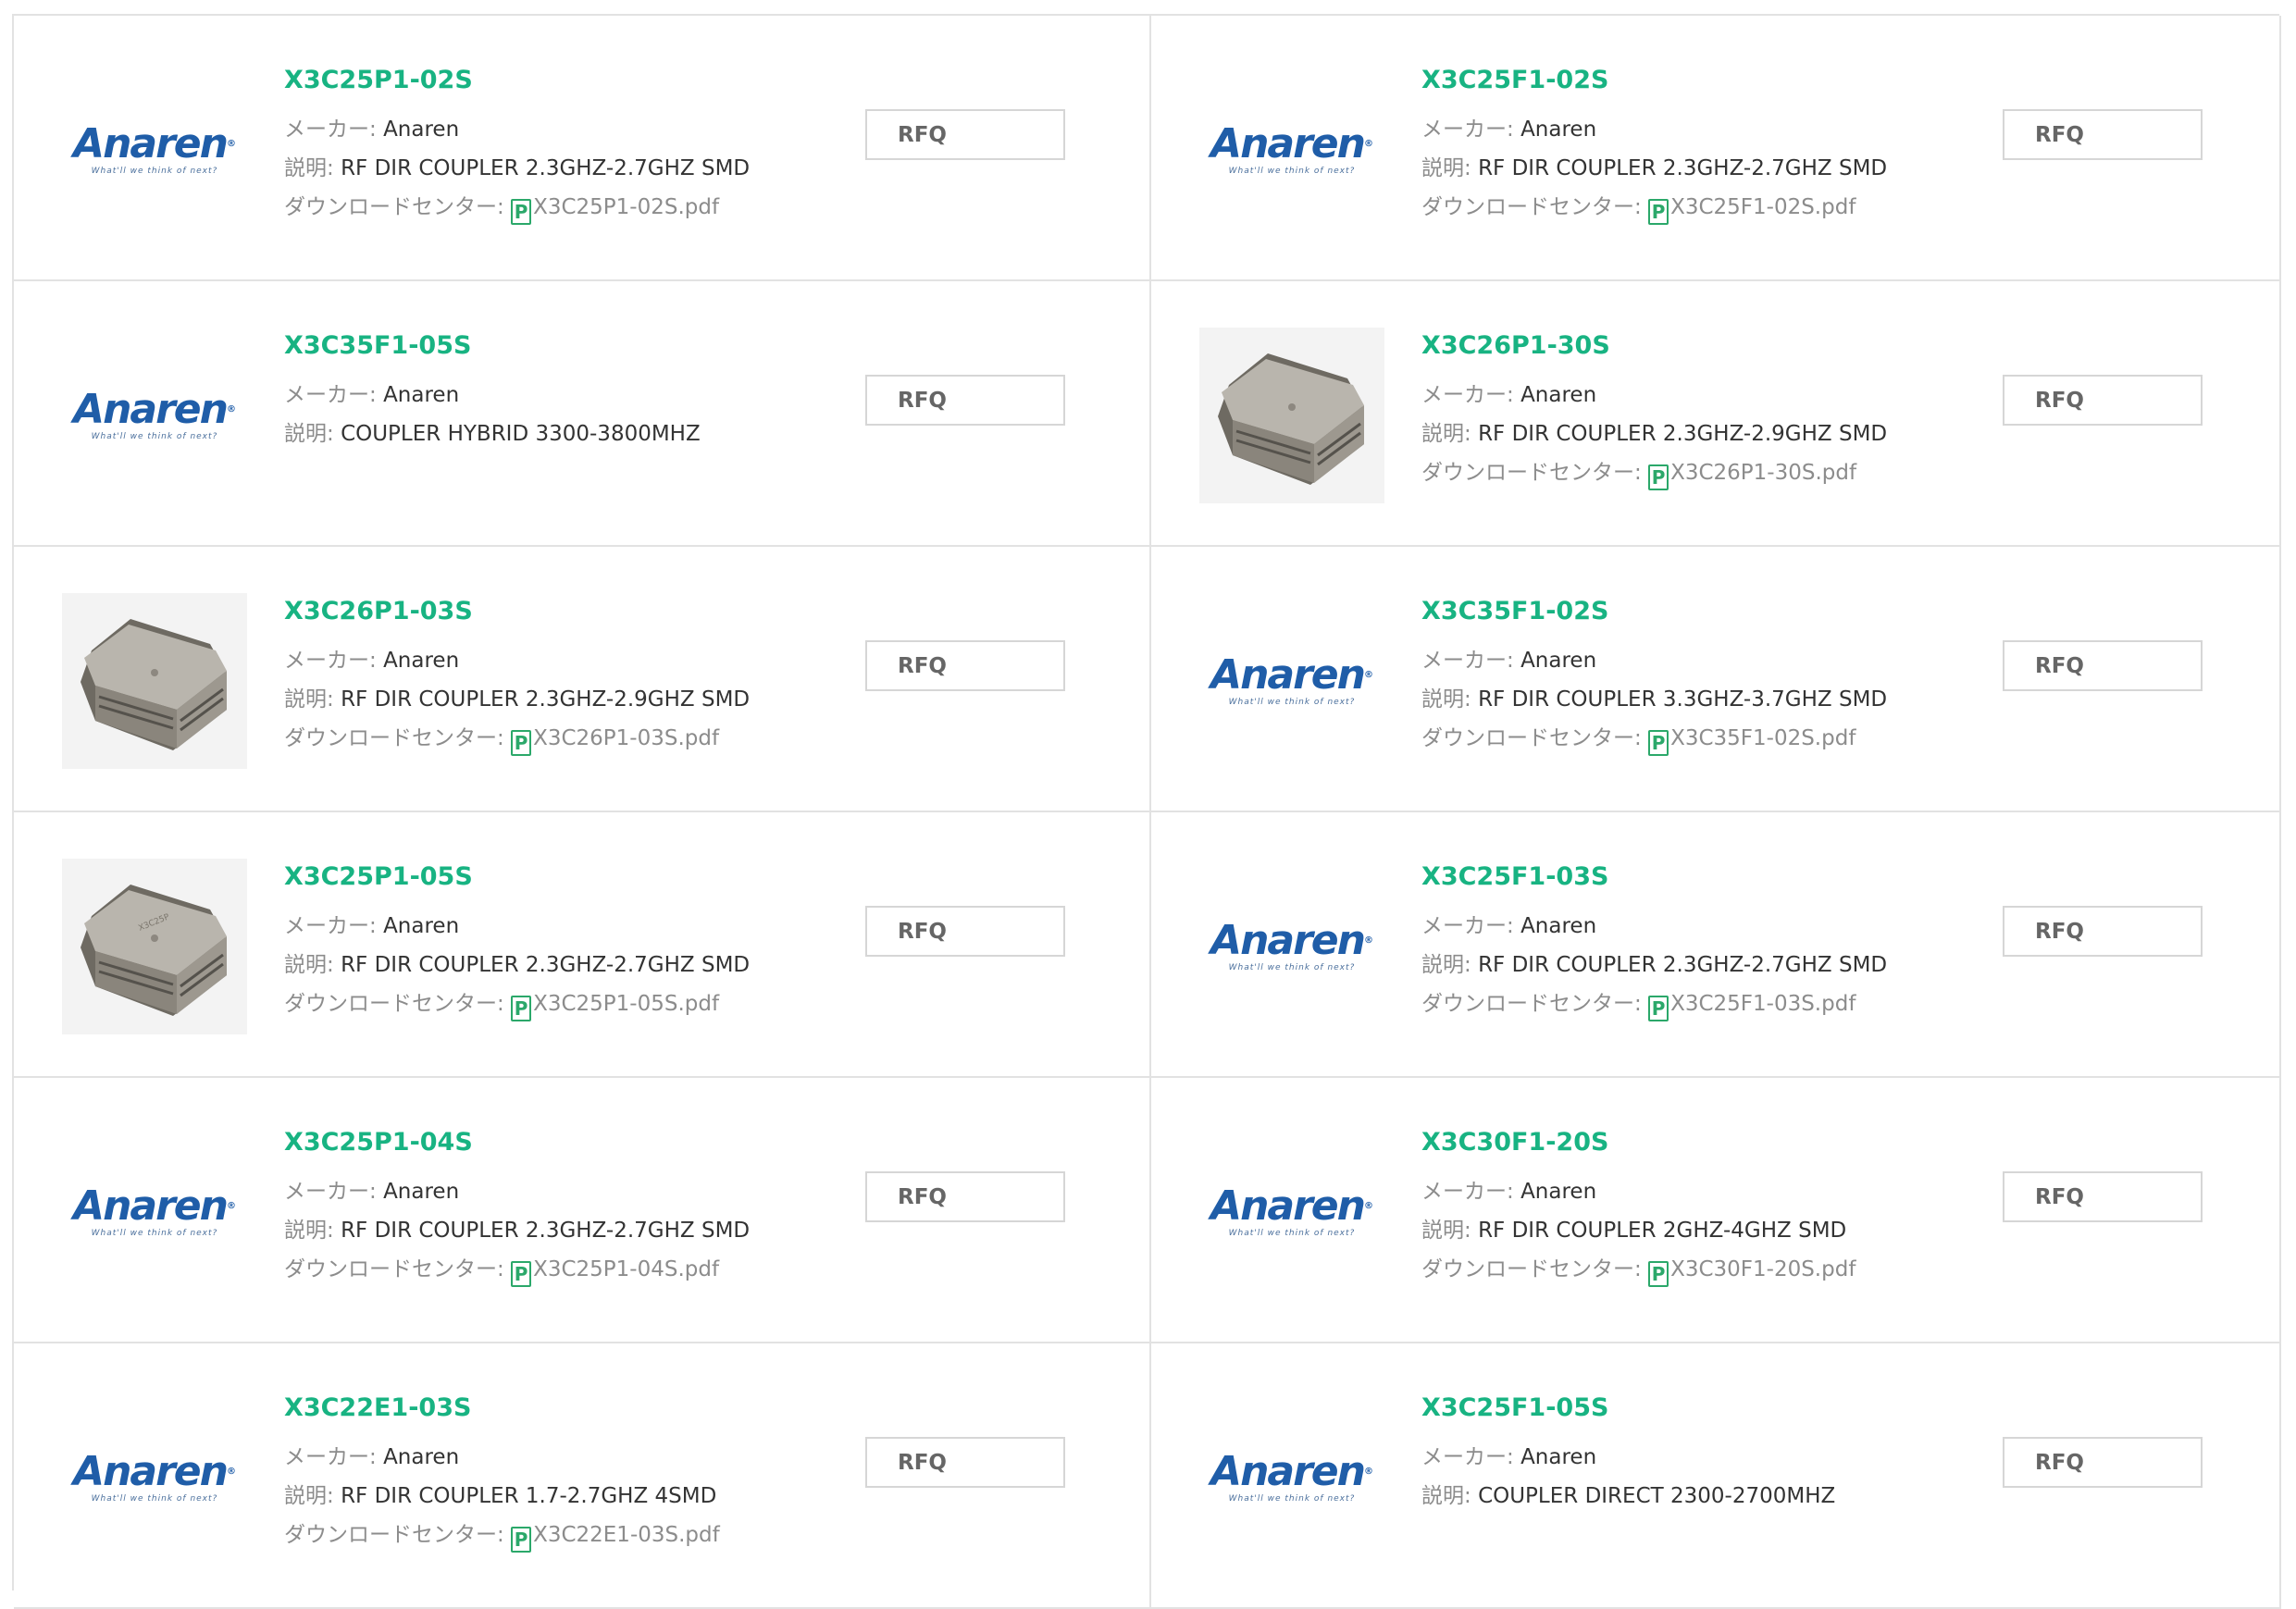  What do you see at coordinates (1763, 738) in the screenshot?
I see `datasheet-link: X3C35F1-02S.pdf` at bounding box center [1763, 738].